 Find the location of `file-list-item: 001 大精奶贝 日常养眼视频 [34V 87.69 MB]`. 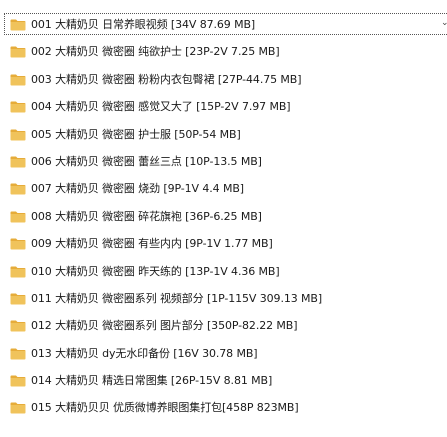

file-list-item: 001 大精奶贝 日常养眼视频 [34V 87.69 MB] is located at coordinates (223, 24).